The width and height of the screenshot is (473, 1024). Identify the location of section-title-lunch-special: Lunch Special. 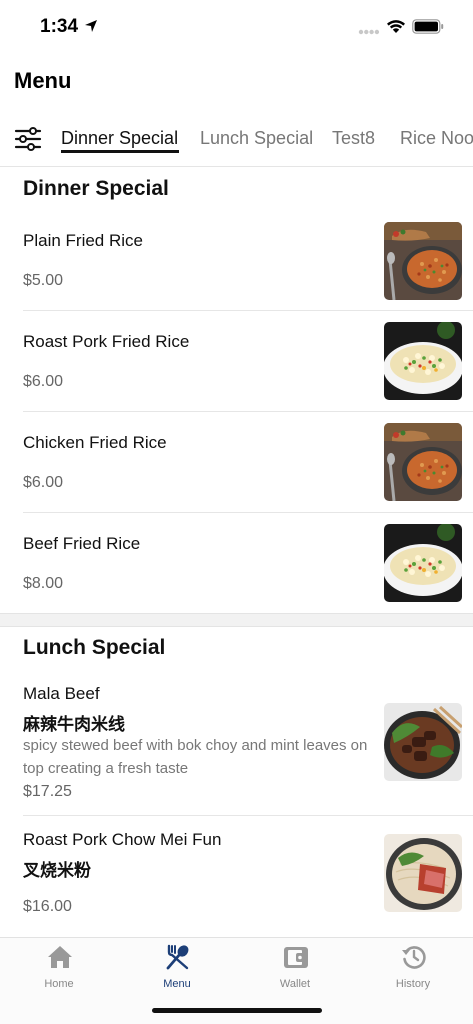
(94, 647).